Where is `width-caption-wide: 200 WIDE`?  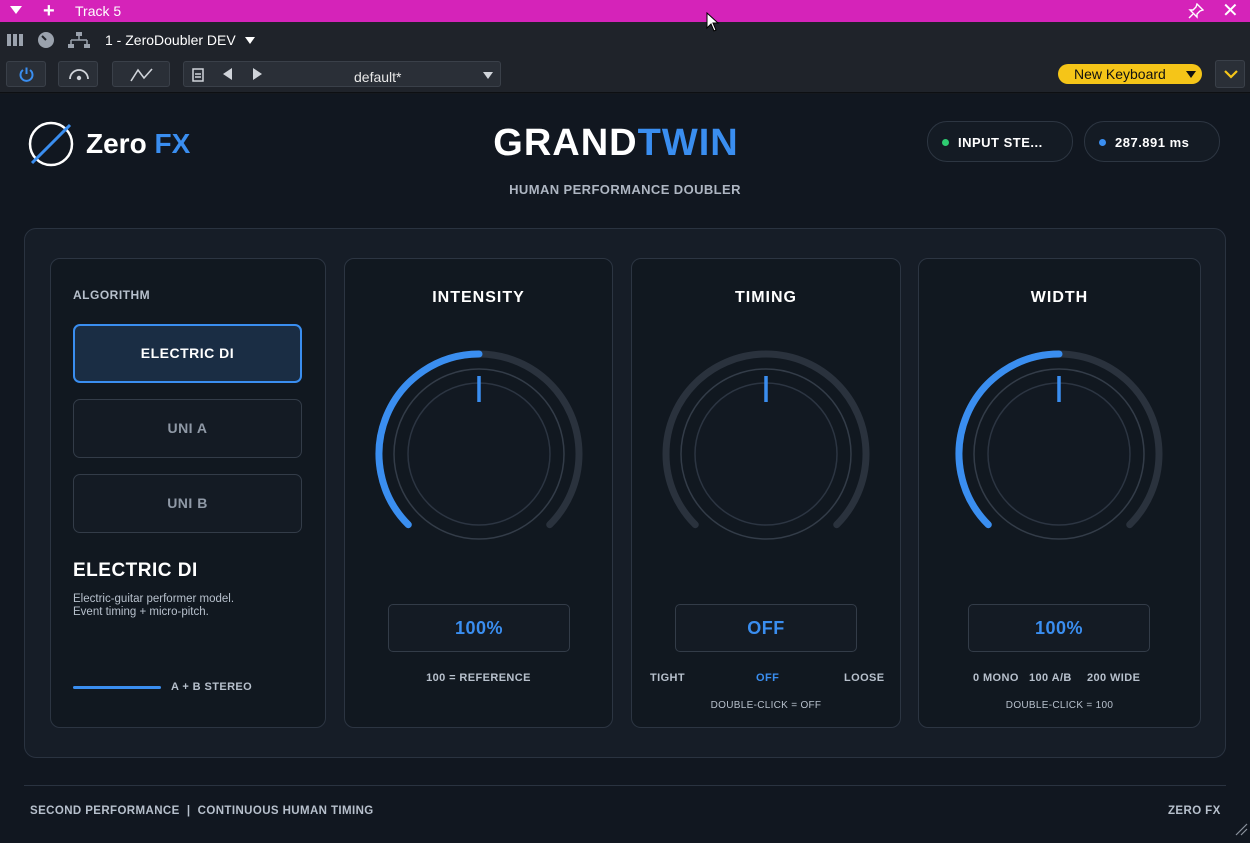 width-caption-wide: 200 WIDE is located at coordinates (1114, 678).